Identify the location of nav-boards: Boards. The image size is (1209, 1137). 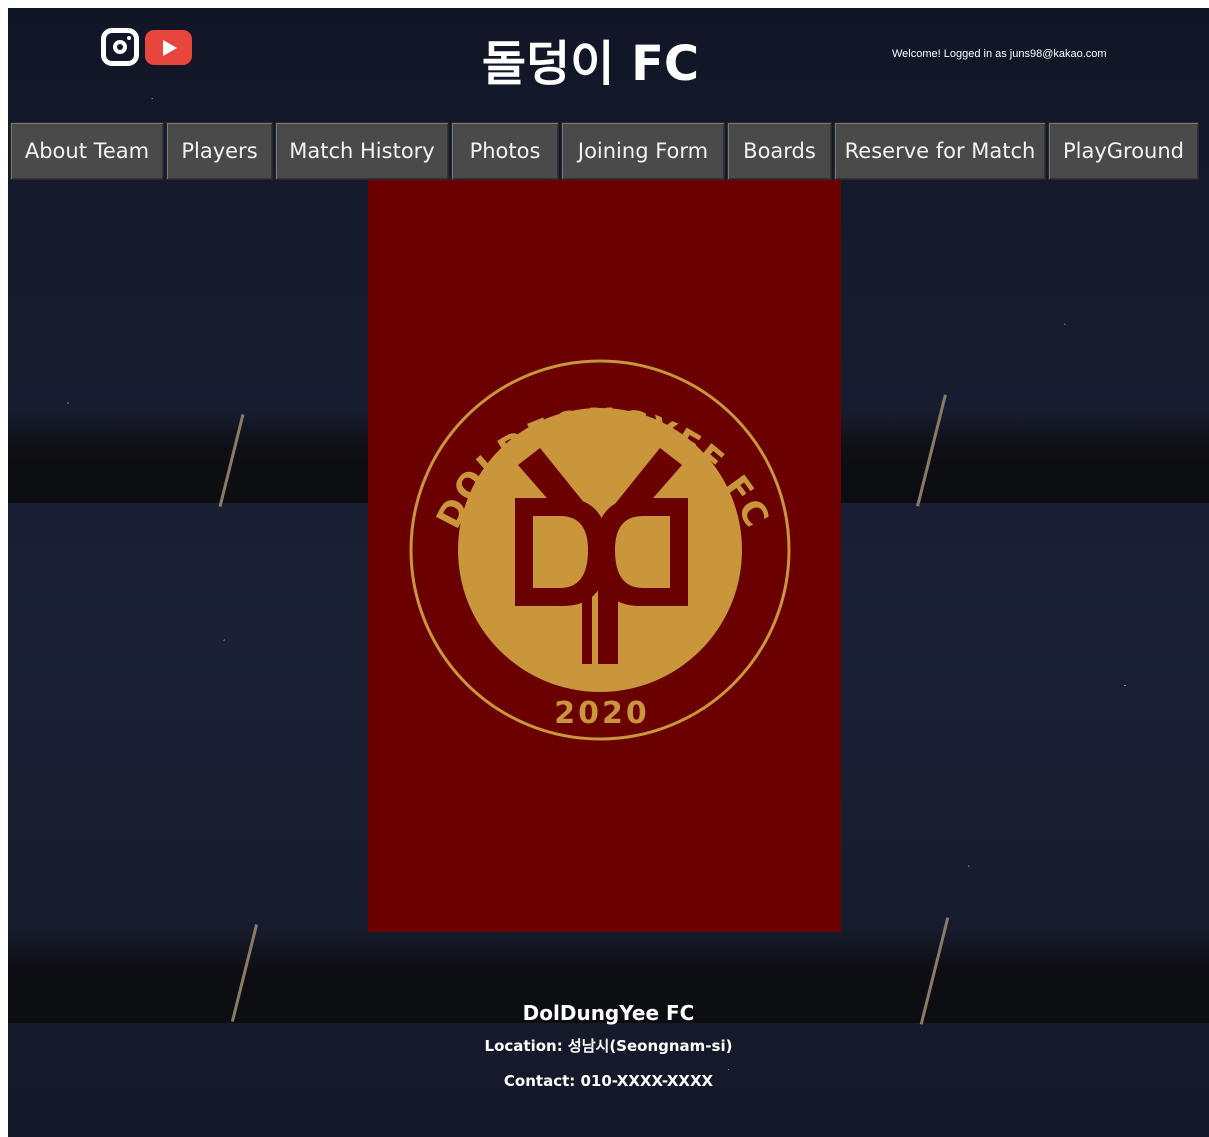
(779, 151).